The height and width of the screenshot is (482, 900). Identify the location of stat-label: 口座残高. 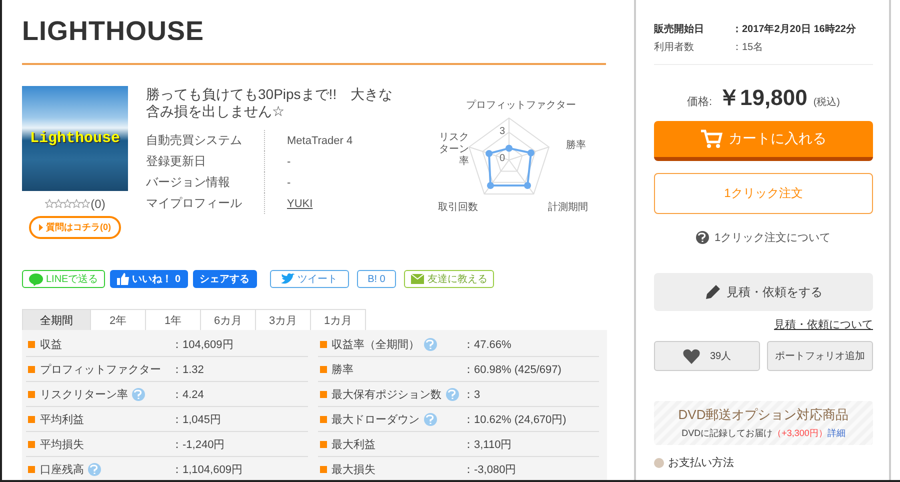
(62, 469).